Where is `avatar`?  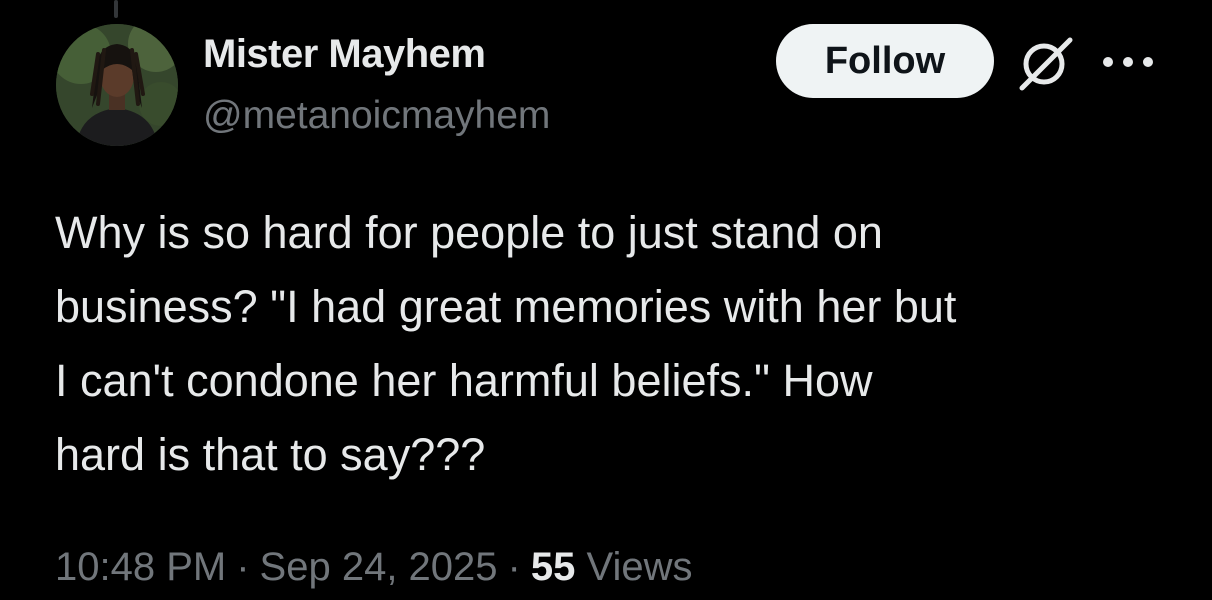 avatar is located at coordinates (117, 85).